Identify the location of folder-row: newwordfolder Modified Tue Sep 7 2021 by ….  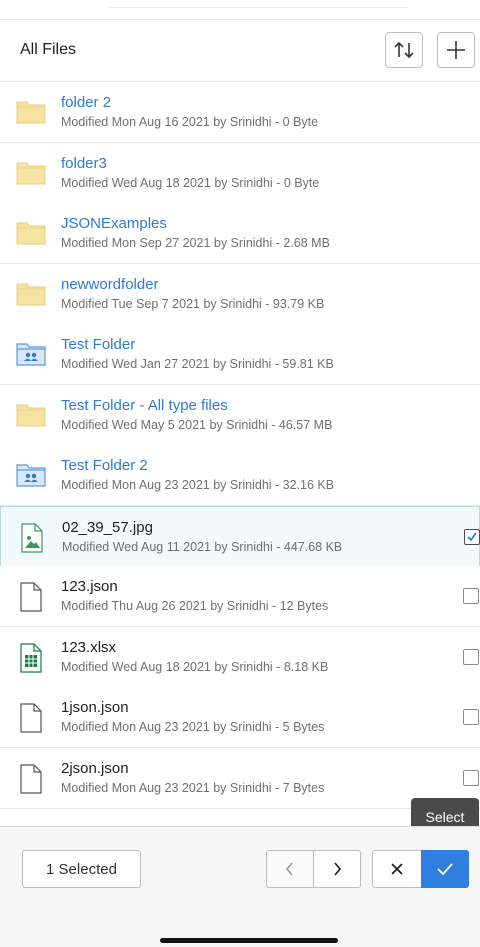
(240, 294).